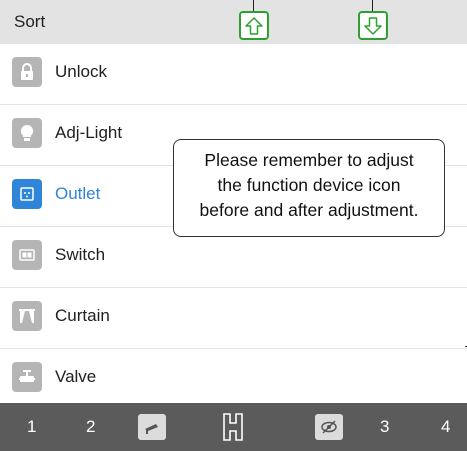 The height and width of the screenshot is (451, 467). I want to click on move-up-button, so click(254, 25).